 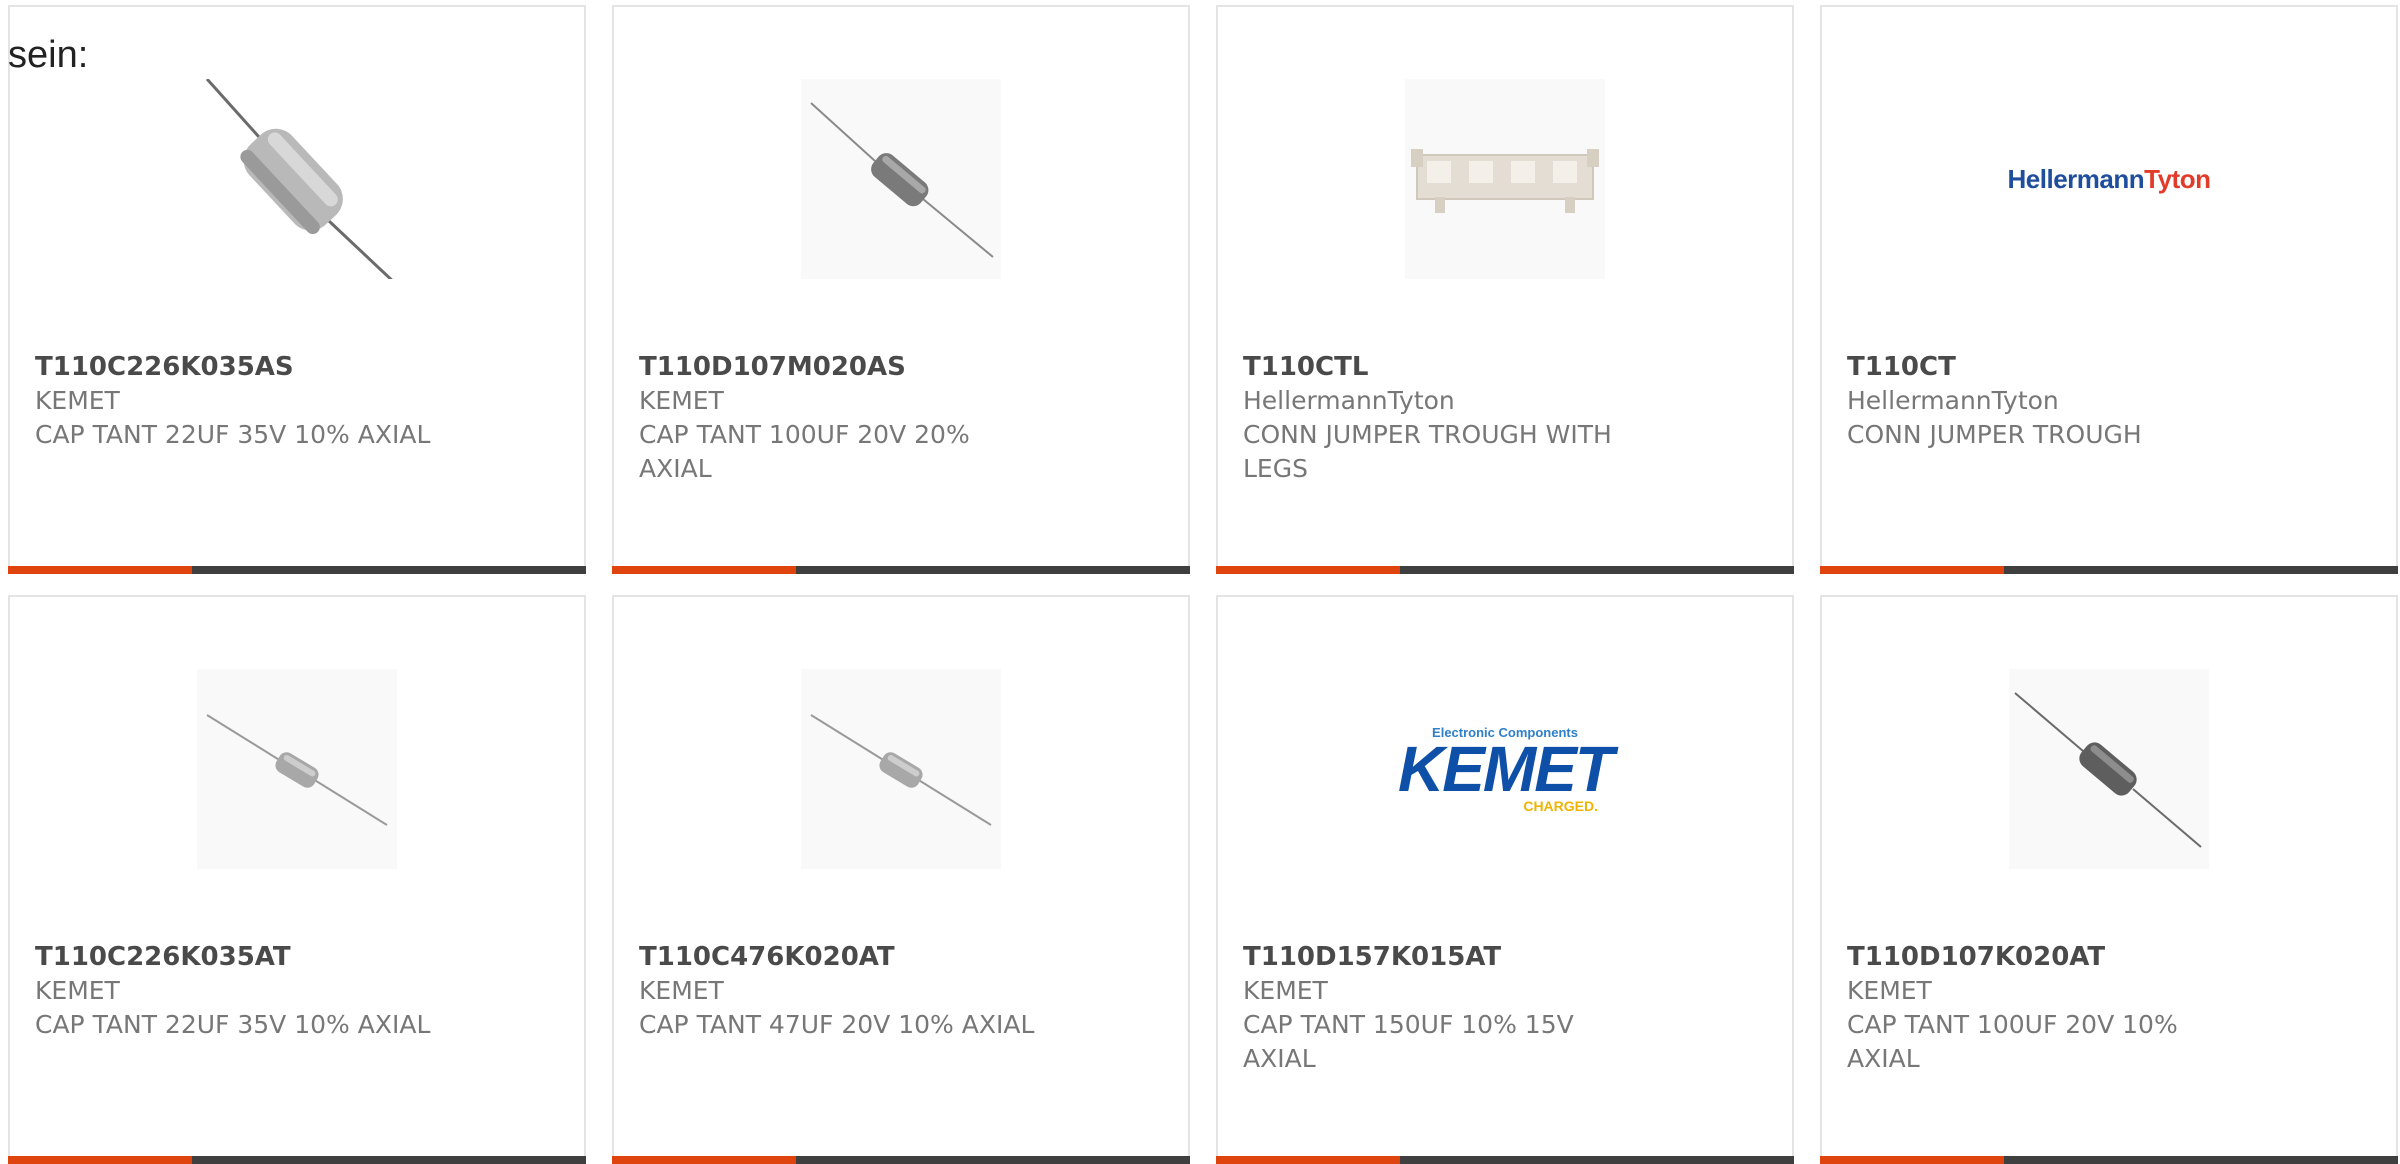 I want to click on part-number: T110C226K035AS, so click(x=297, y=367).